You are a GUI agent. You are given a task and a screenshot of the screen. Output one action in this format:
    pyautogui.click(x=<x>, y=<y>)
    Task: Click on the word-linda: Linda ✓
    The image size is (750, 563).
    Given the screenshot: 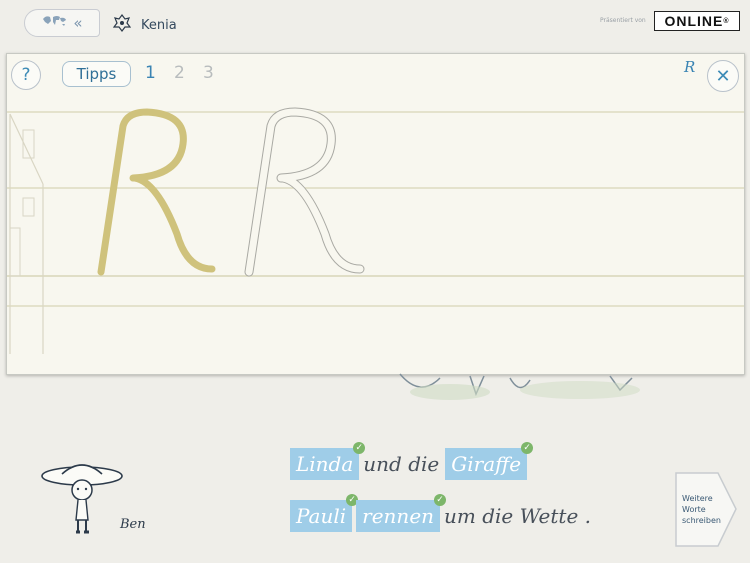 What is the action you would take?
    pyautogui.click(x=328, y=461)
    